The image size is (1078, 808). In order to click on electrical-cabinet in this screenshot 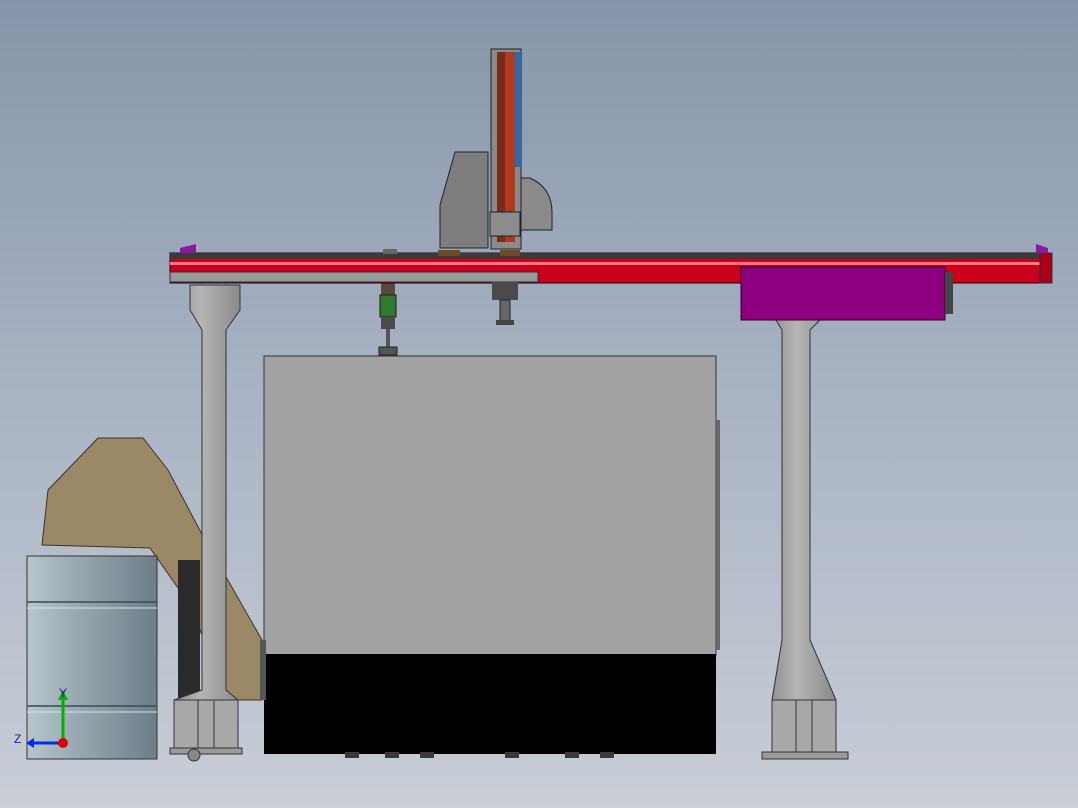, I will do `click(846, 293)`.